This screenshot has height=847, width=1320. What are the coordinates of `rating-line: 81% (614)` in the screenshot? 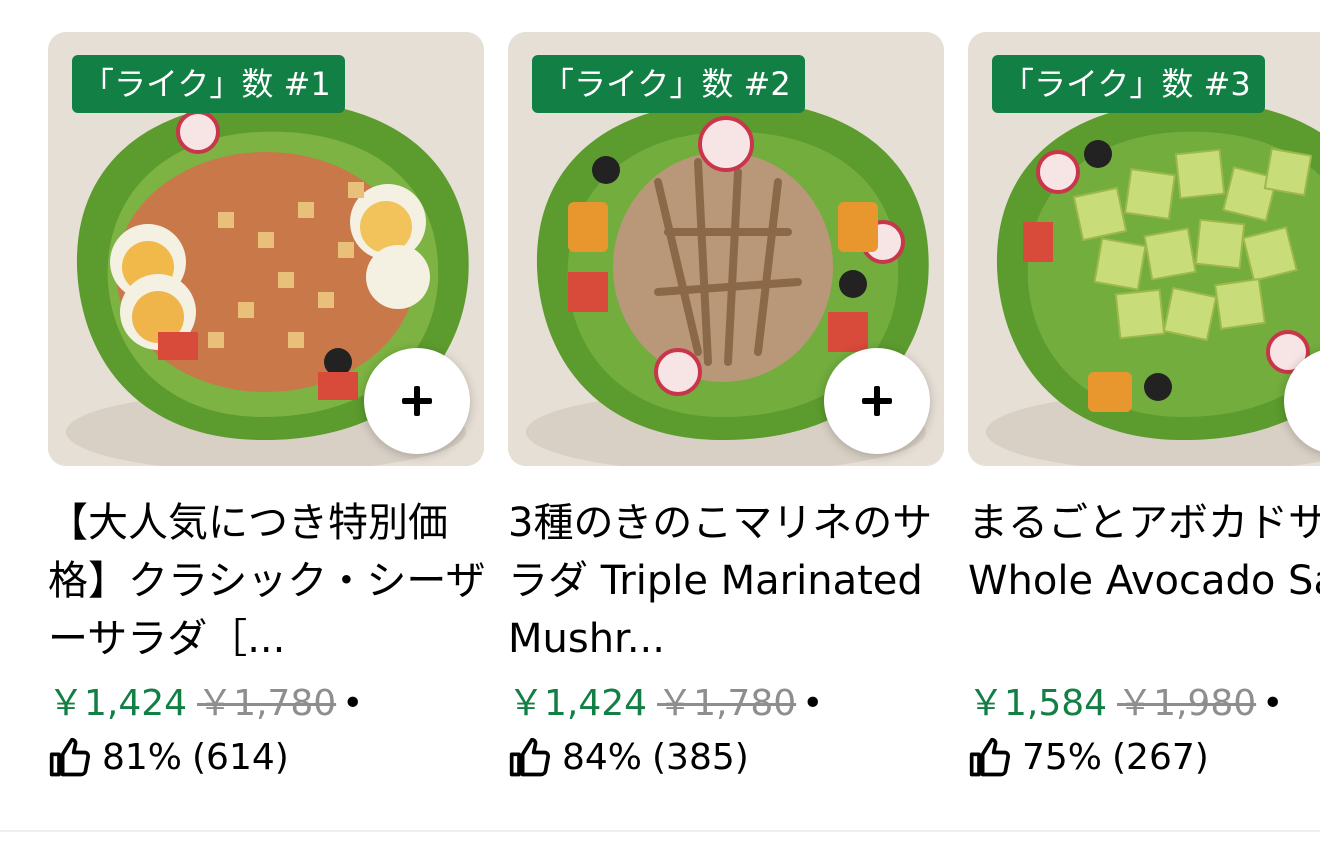 It's located at (266, 758).